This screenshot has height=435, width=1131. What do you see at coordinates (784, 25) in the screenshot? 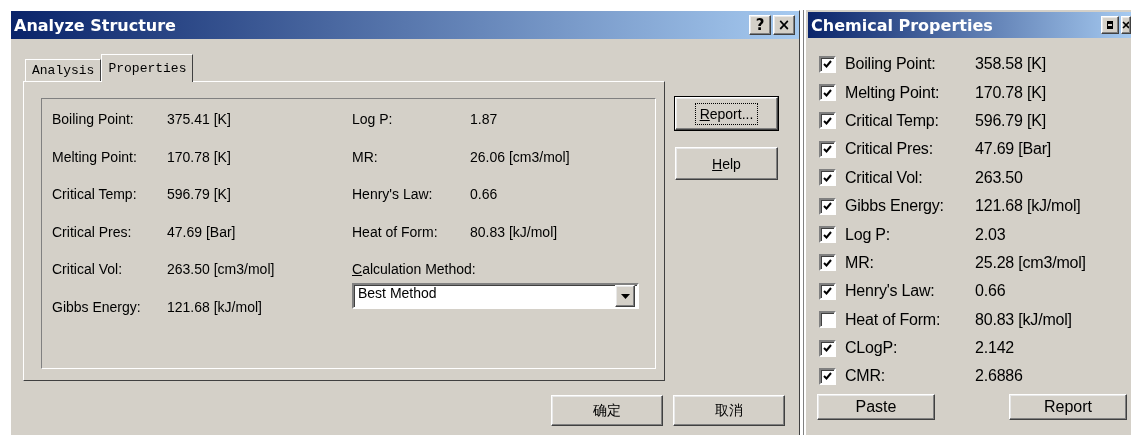
I see `close-button: ×` at bounding box center [784, 25].